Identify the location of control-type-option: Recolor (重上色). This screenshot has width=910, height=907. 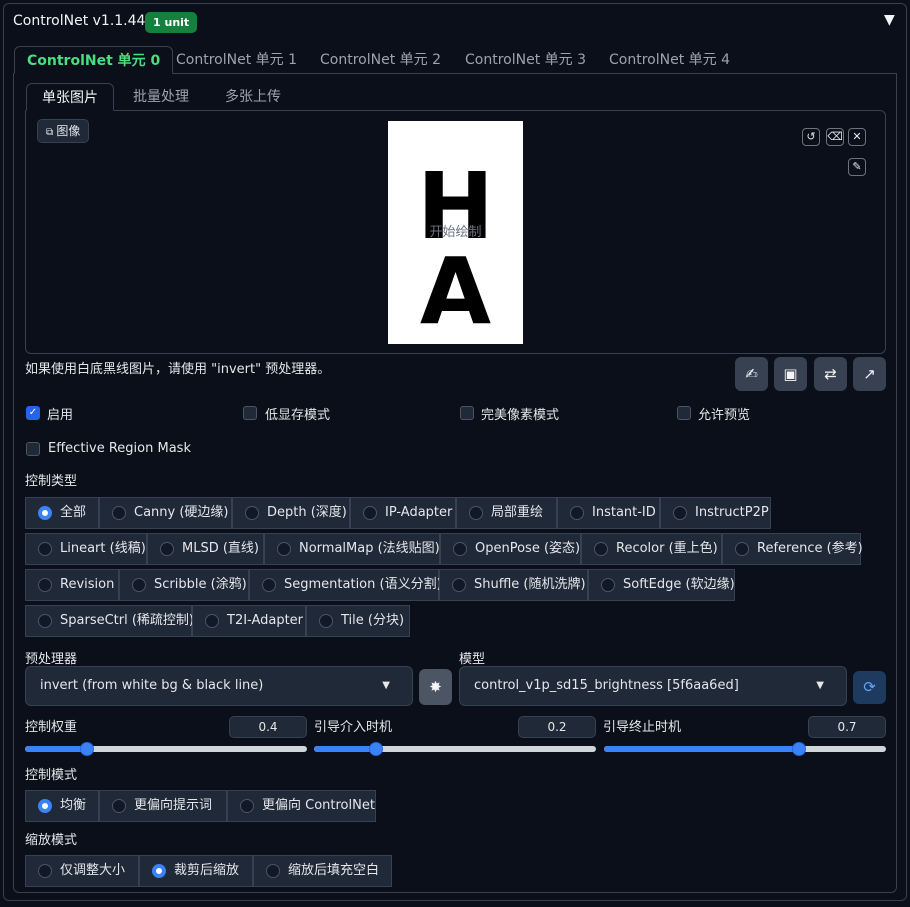
(651, 549).